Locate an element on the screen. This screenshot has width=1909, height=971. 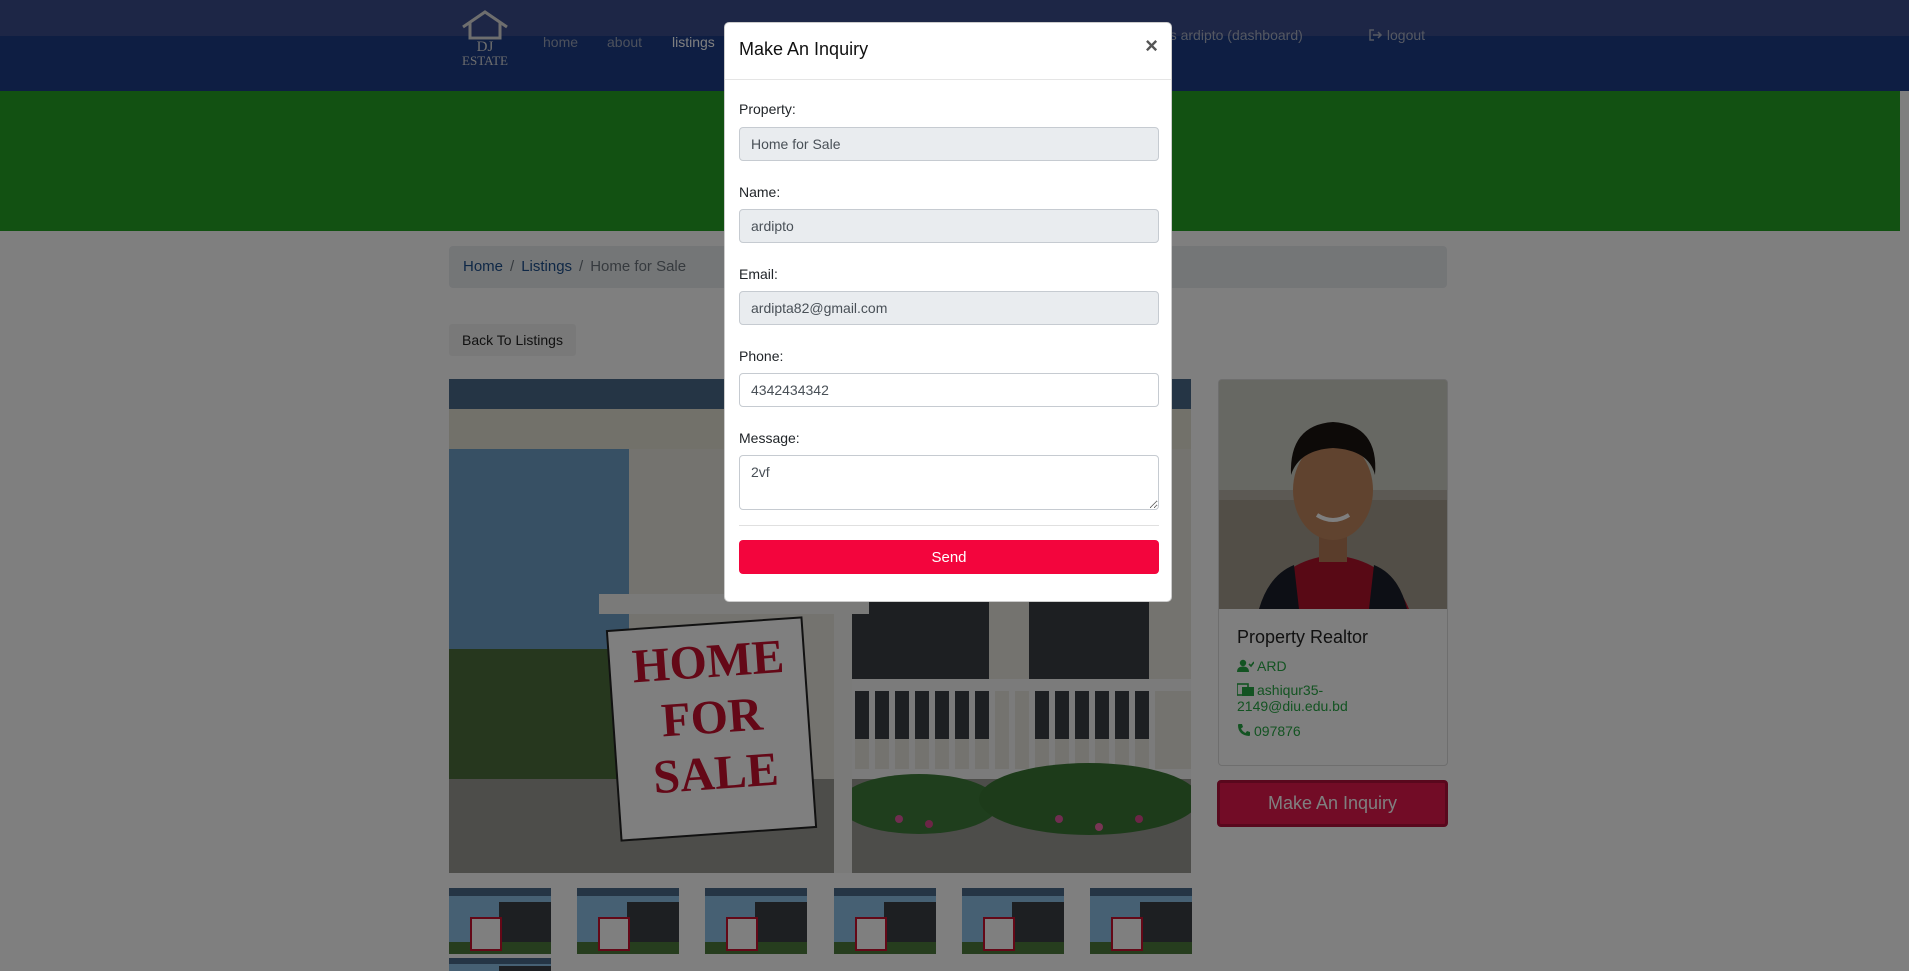
email-label: Email: is located at coordinates (758, 274).